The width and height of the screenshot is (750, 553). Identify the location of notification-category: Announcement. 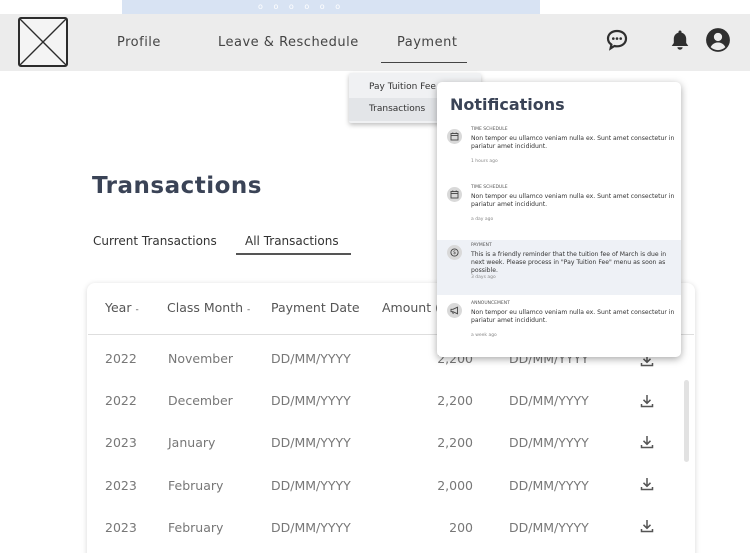
(490, 303).